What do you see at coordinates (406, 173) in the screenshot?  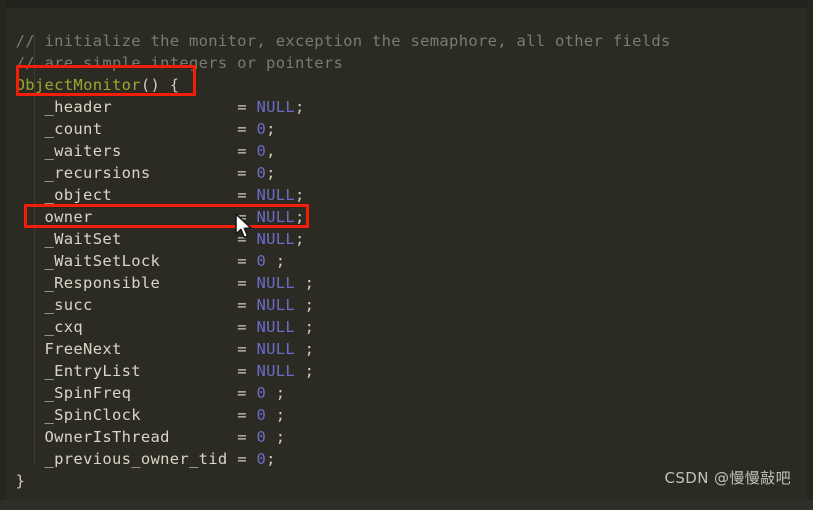 I see `field-assignment-recursions: _recursions = 0;` at bounding box center [406, 173].